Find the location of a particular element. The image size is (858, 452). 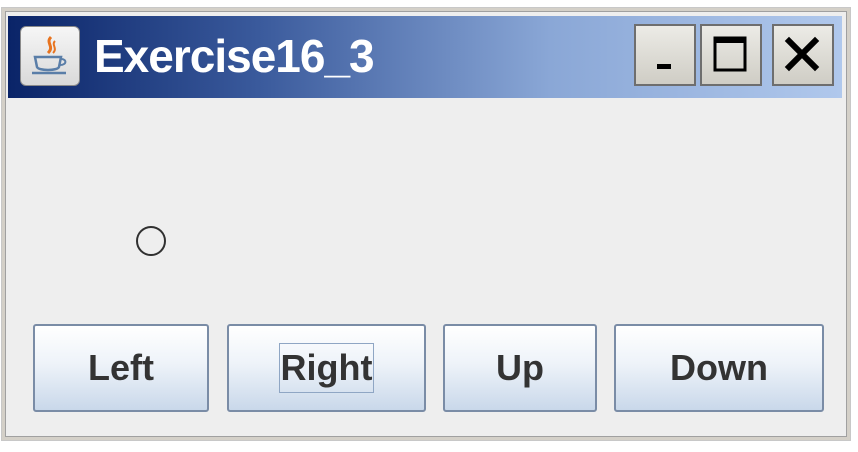

window-title: Exercise16_3 is located at coordinates (234, 56).